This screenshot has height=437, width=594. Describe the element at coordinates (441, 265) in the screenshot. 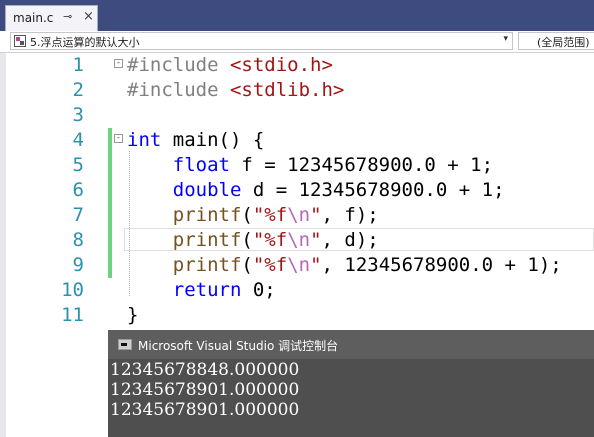

I see `code-text: , 12345678900.0 + 1);` at that location.